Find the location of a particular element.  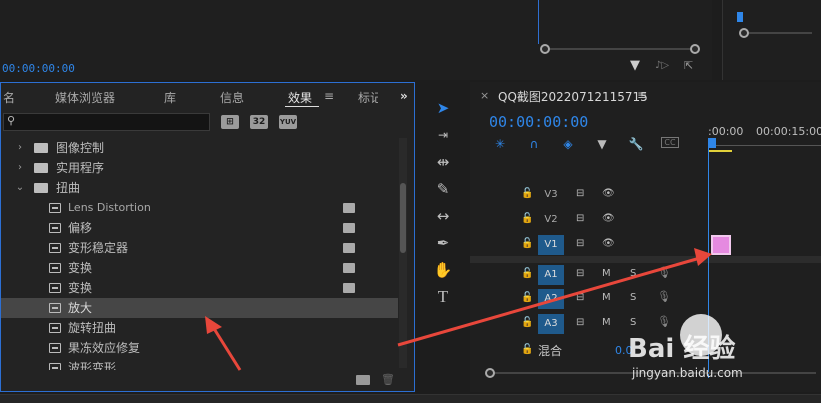

tree-effect-transform: 变换 is located at coordinates (199, 268).